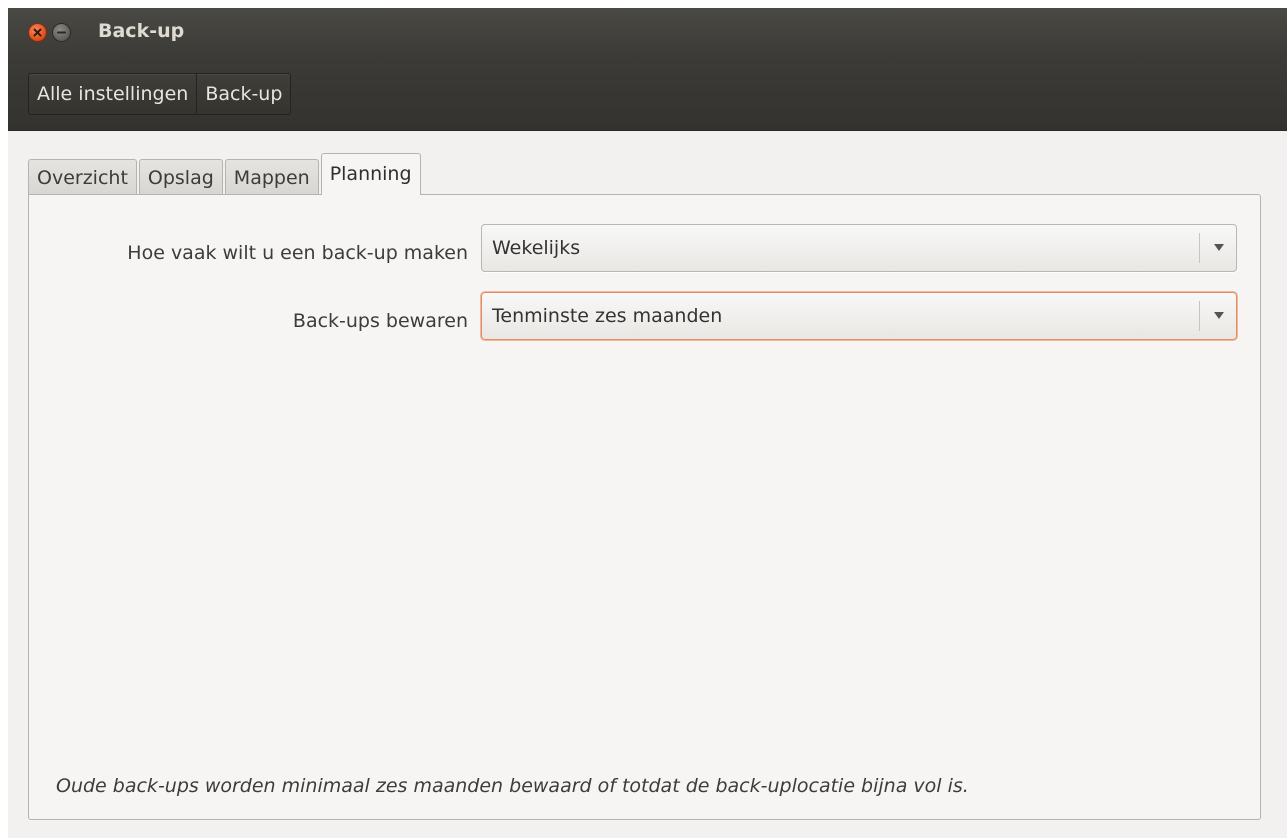 The image size is (1287, 838). Describe the element at coordinates (271, 177) in the screenshot. I see `tab-mappen: Mappen` at that location.